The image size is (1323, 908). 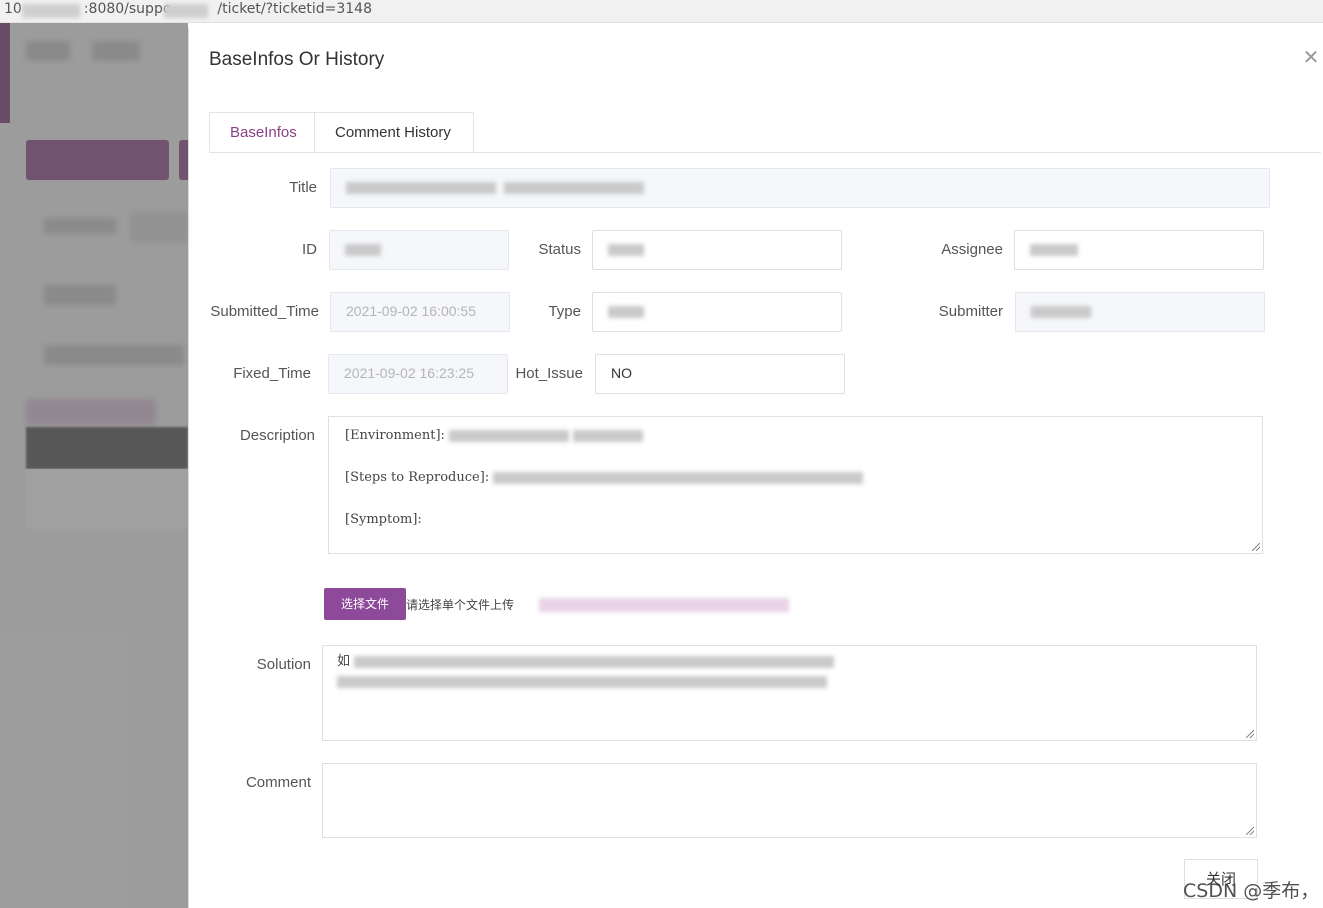 What do you see at coordinates (394, 132) in the screenshot?
I see `tab-comment-history: Comment History` at bounding box center [394, 132].